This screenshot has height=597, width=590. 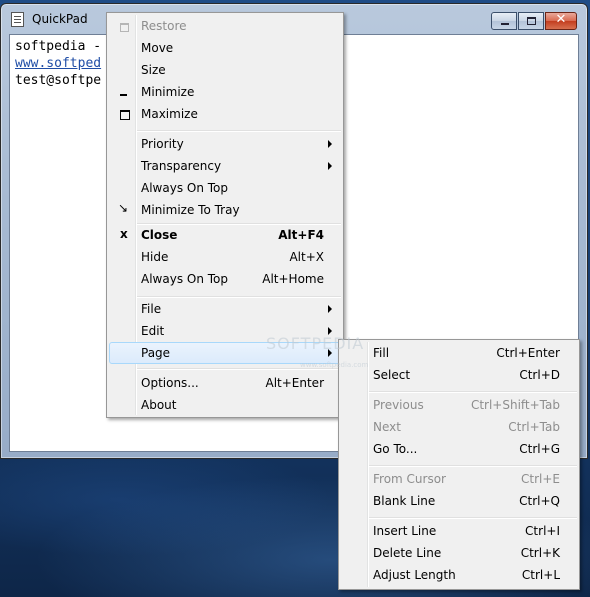 What do you see at coordinates (58, 46) in the screenshot?
I see `editor-line: softpedia -` at bounding box center [58, 46].